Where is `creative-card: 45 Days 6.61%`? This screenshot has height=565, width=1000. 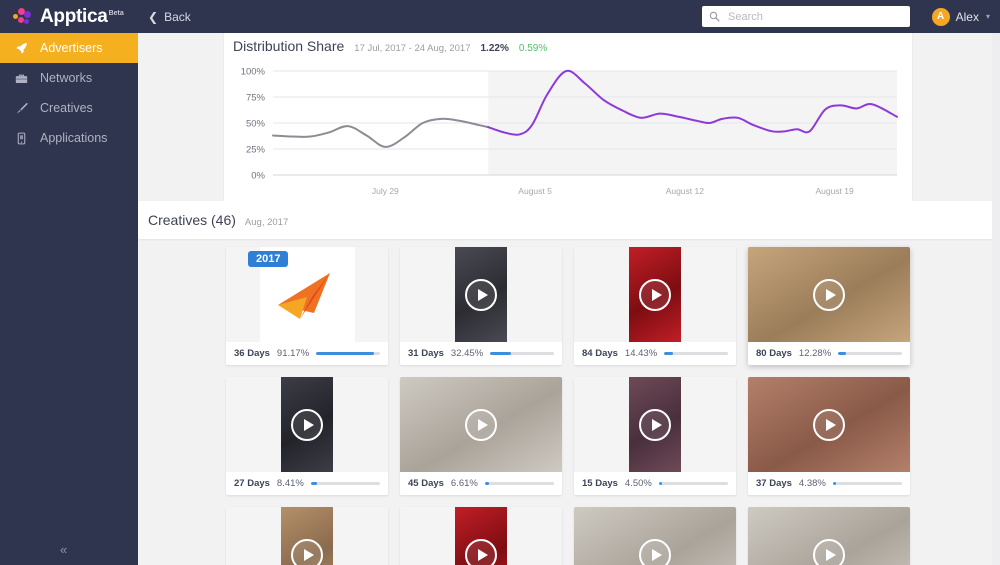
creative-card: 45 Days 6.61% is located at coordinates (481, 436).